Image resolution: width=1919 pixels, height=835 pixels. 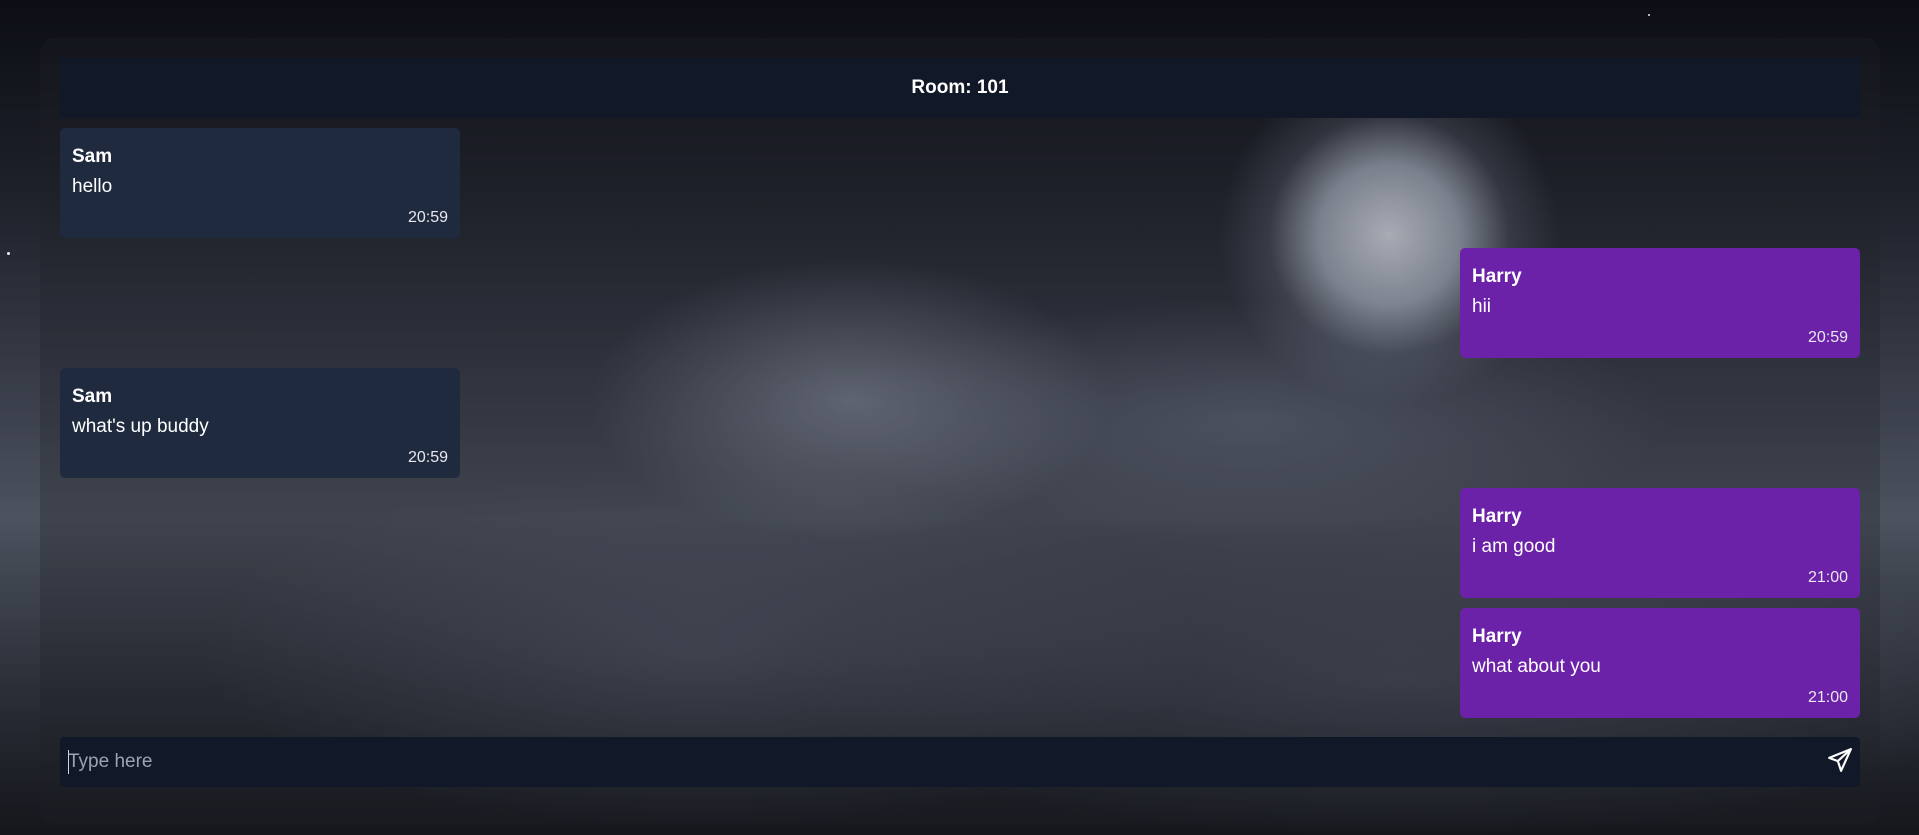 I want to click on message-text: what's up buddy, so click(x=140, y=426).